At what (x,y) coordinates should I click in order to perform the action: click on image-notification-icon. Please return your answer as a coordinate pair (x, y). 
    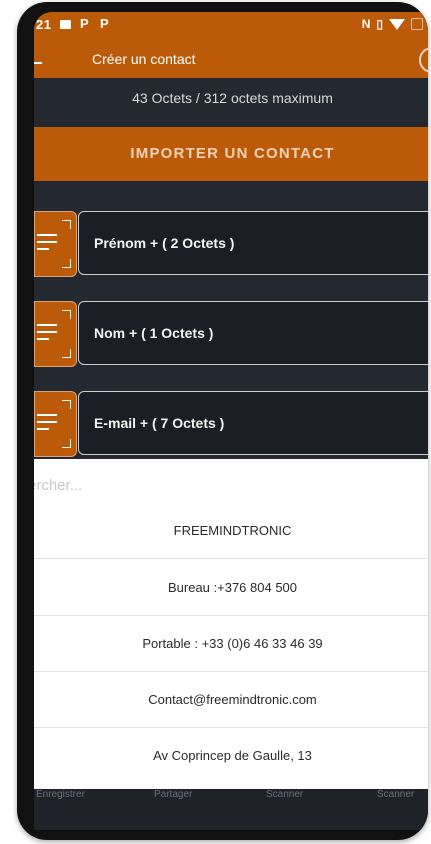
    Looking at the image, I should click on (65, 24).